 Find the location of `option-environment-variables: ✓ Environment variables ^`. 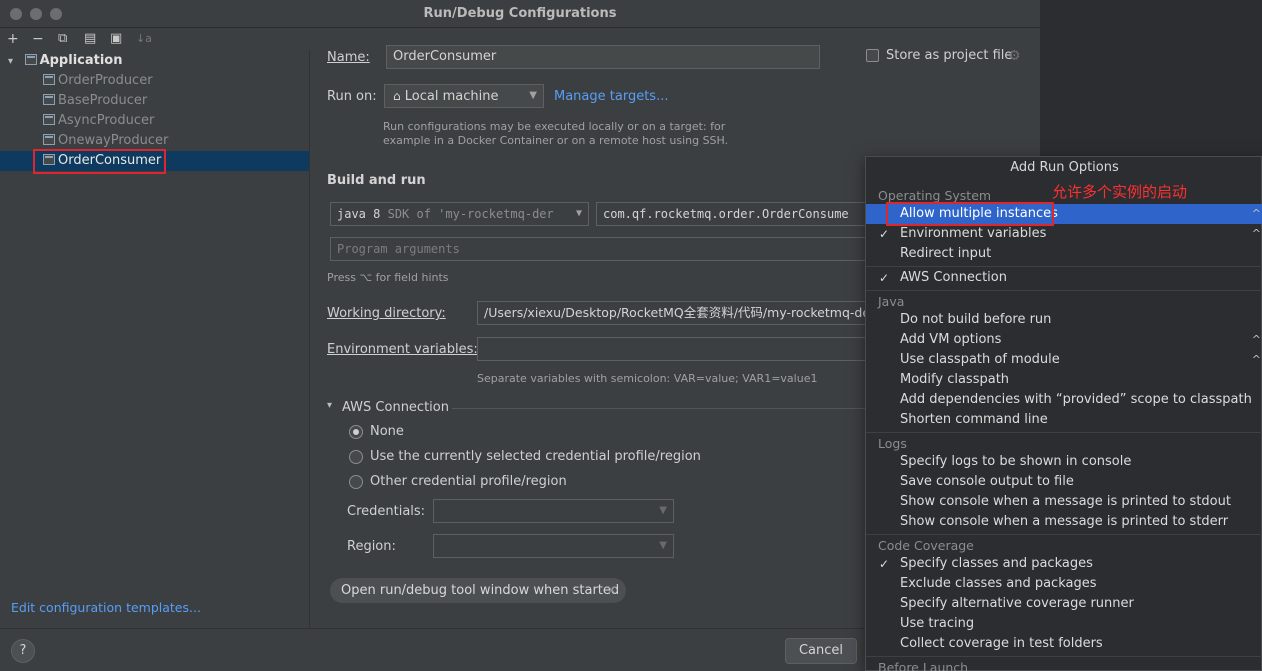

option-environment-variables: ✓ Environment variables ^ is located at coordinates (1064, 234).